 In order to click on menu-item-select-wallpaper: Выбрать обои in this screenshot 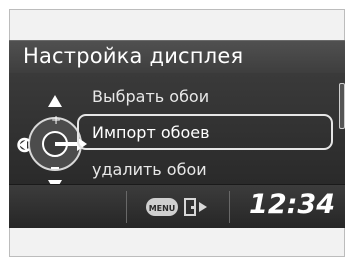, I will do `click(150, 96)`.